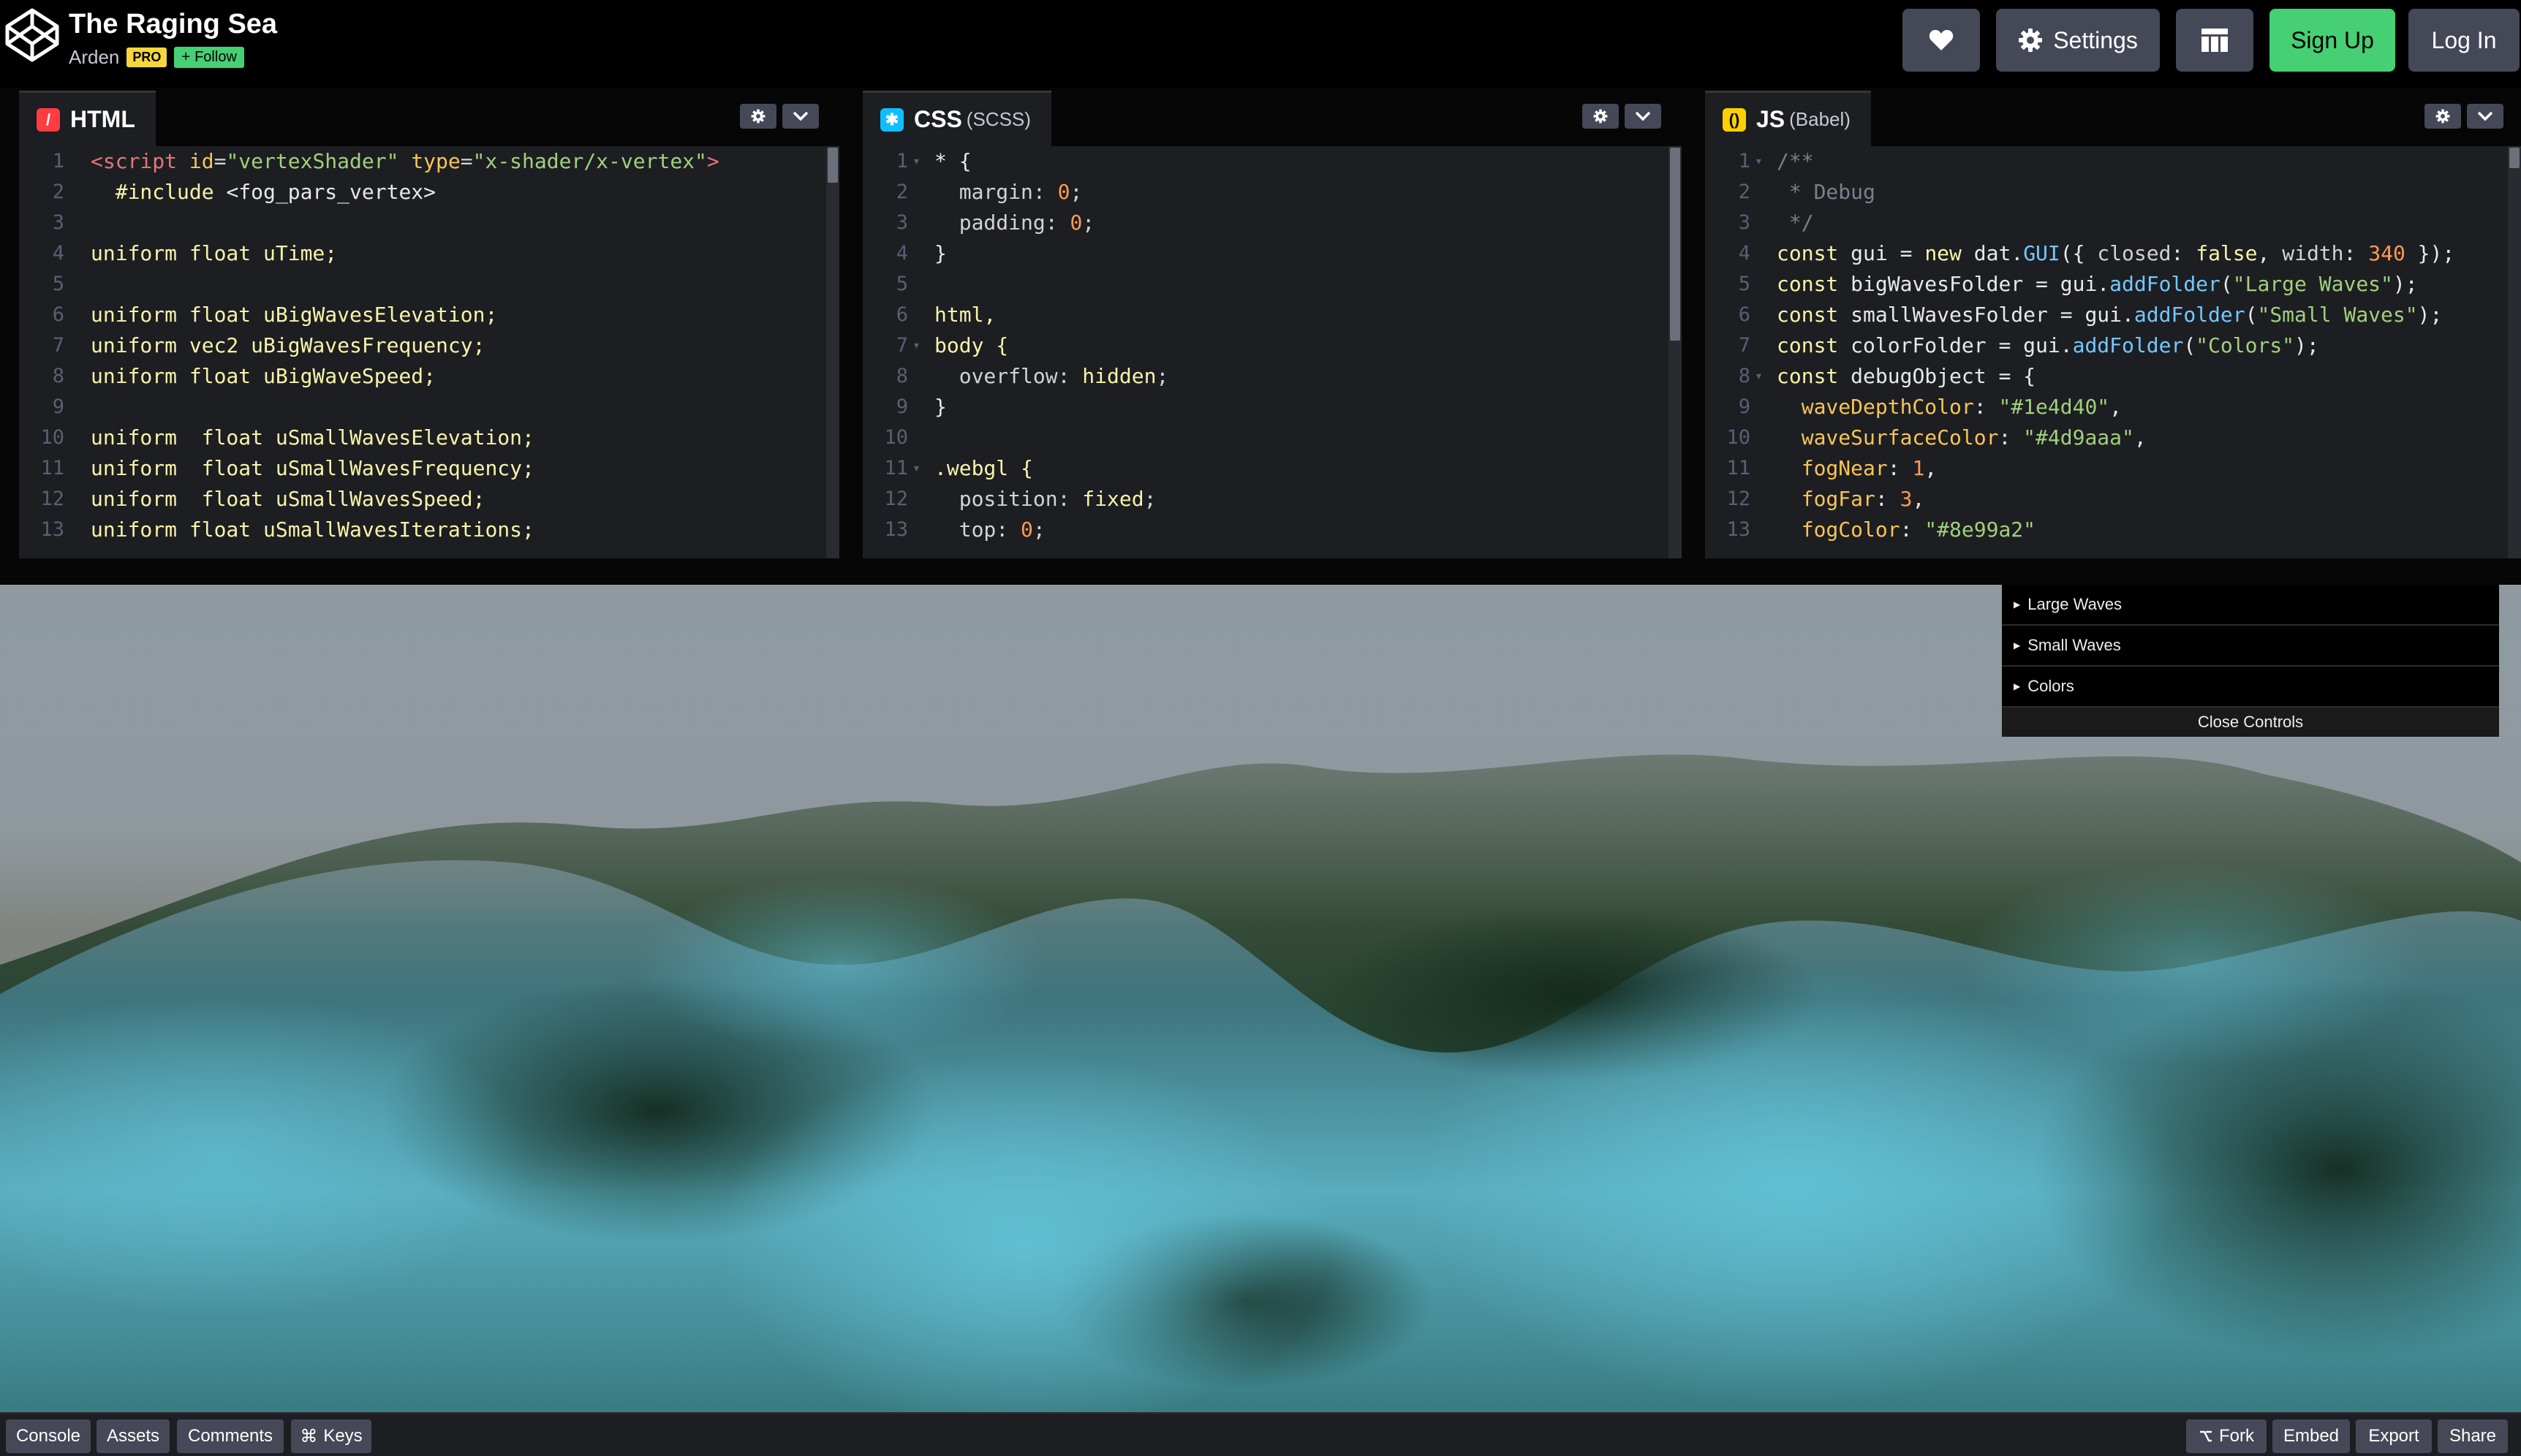 Image resolution: width=2521 pixels, height=1456 pixels. Describe the element at coordinates (1273, 376) in the screenshot. I see `code-line: 8 overflow: hidden;` at that location.